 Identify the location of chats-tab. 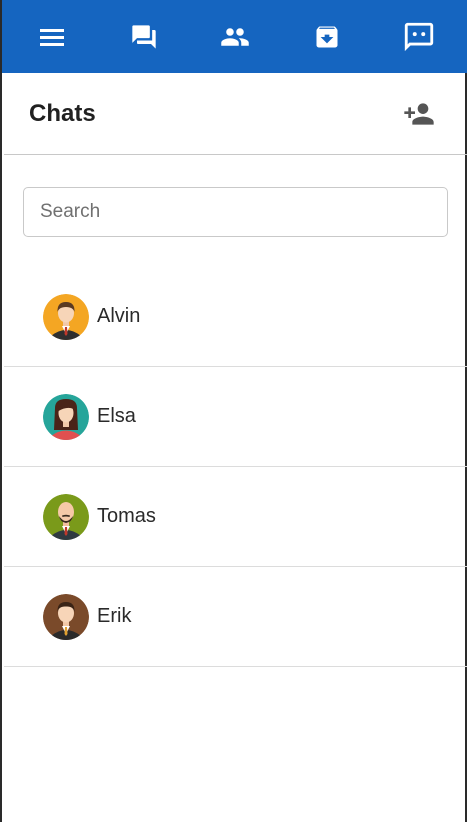
(144, 37).